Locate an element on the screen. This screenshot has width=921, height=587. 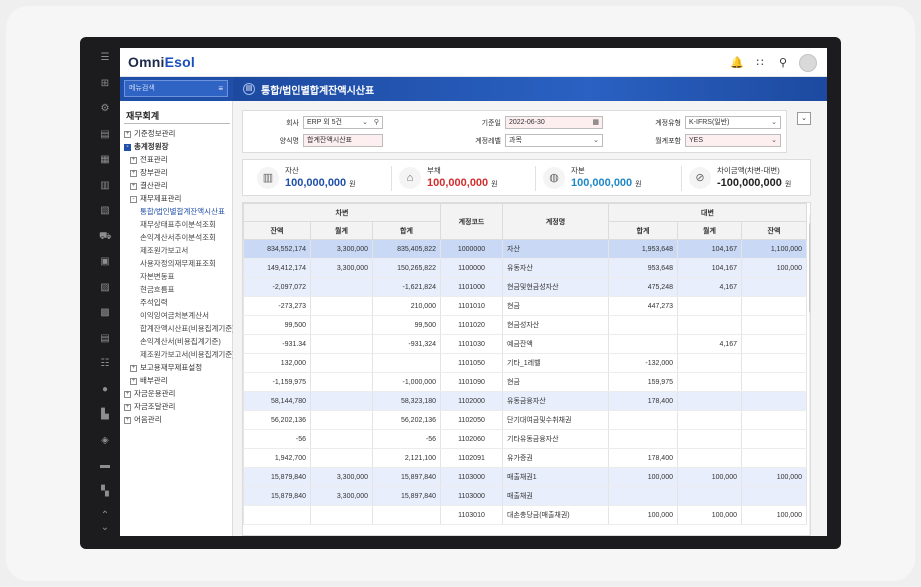
sidebar-item: 사용자정의재무제표조회 is located at coordinates (178, 263).